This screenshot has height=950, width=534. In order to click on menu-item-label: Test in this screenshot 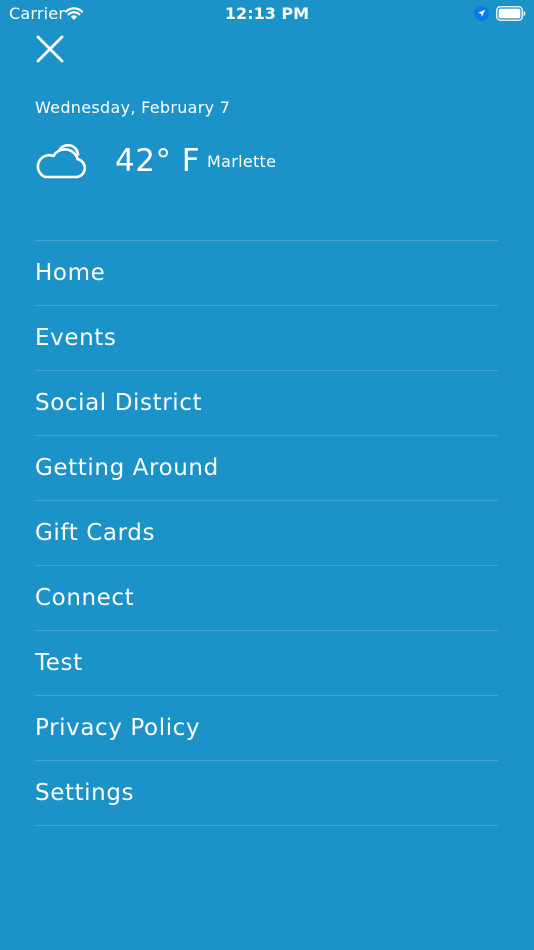, I will do `click(59, 663)`.